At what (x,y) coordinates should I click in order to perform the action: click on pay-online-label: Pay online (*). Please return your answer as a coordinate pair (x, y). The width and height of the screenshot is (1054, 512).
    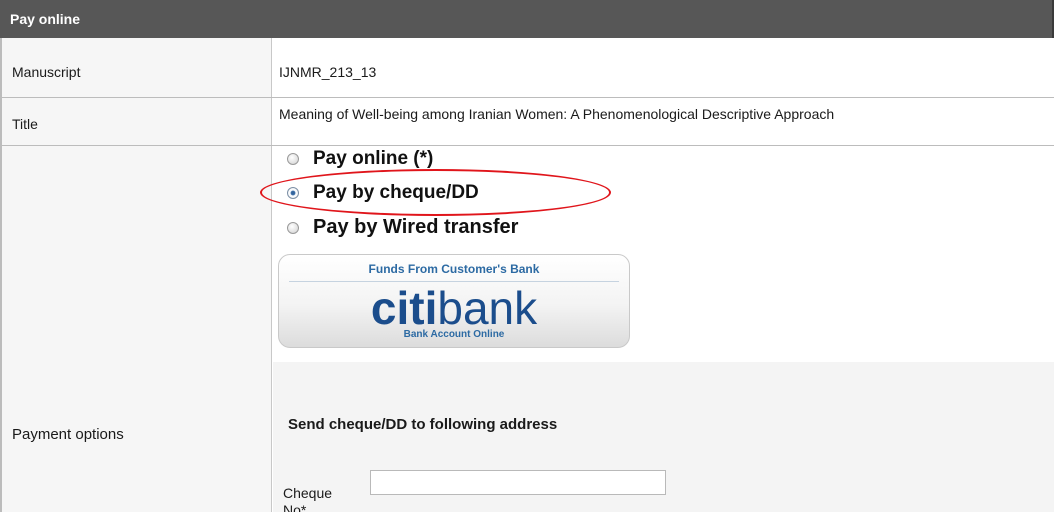
    Looking at the image, I should click on (373, 158).